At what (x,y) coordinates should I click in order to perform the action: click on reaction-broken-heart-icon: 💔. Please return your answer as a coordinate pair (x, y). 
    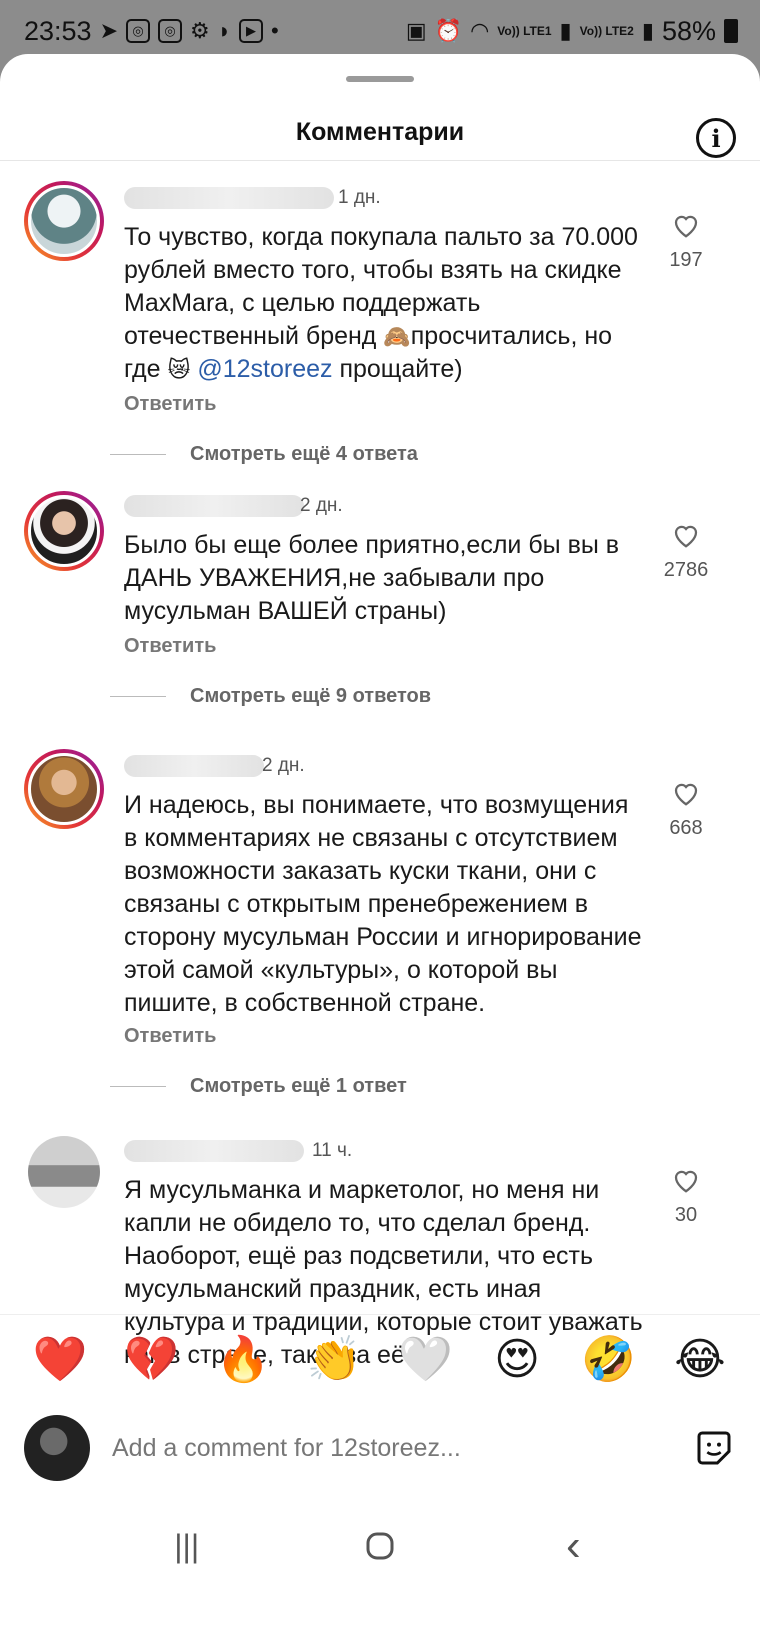
    Looking at the image, I should click on (151, 1360).